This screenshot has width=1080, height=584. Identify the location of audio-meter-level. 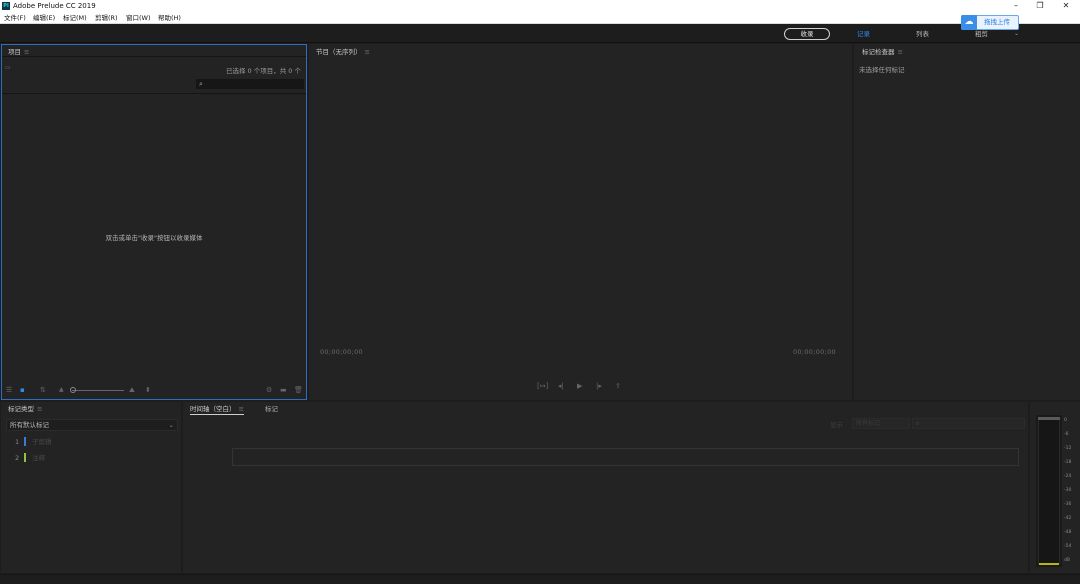
(1049, 564).